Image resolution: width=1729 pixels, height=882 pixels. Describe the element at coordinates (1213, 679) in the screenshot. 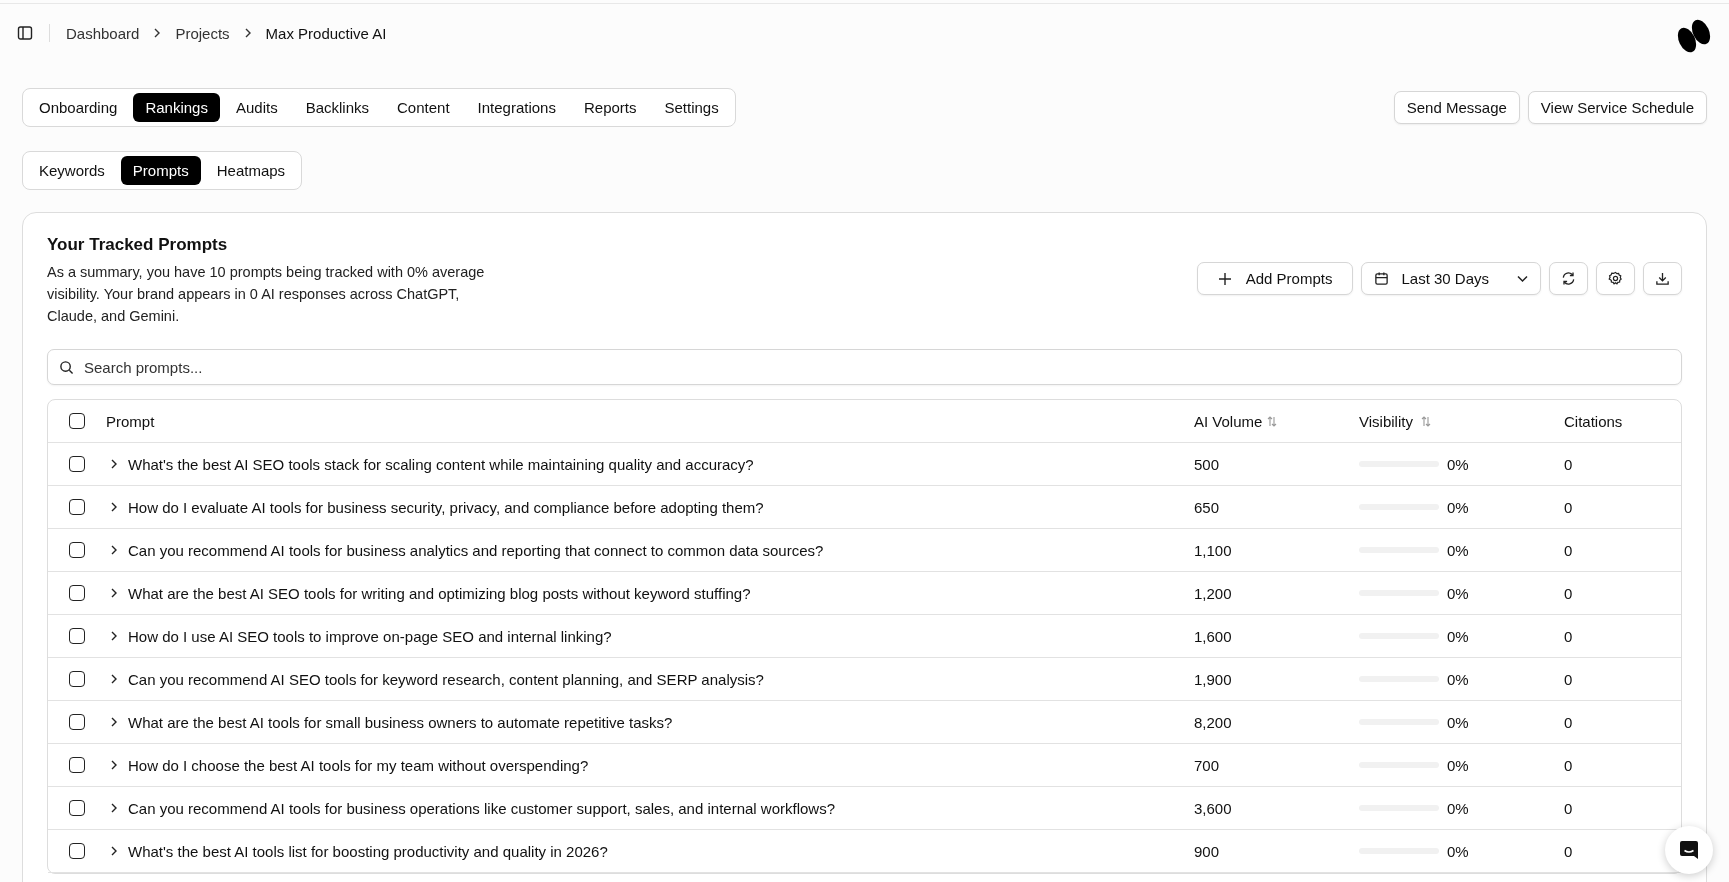

I see `volume-value: 1,900` at that location.